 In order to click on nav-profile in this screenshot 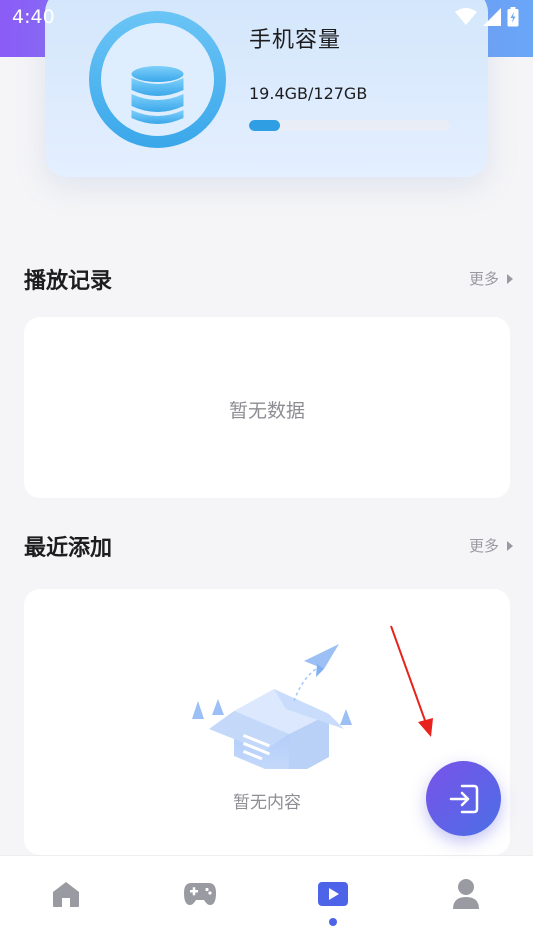, I will do `click(466, 894)`.